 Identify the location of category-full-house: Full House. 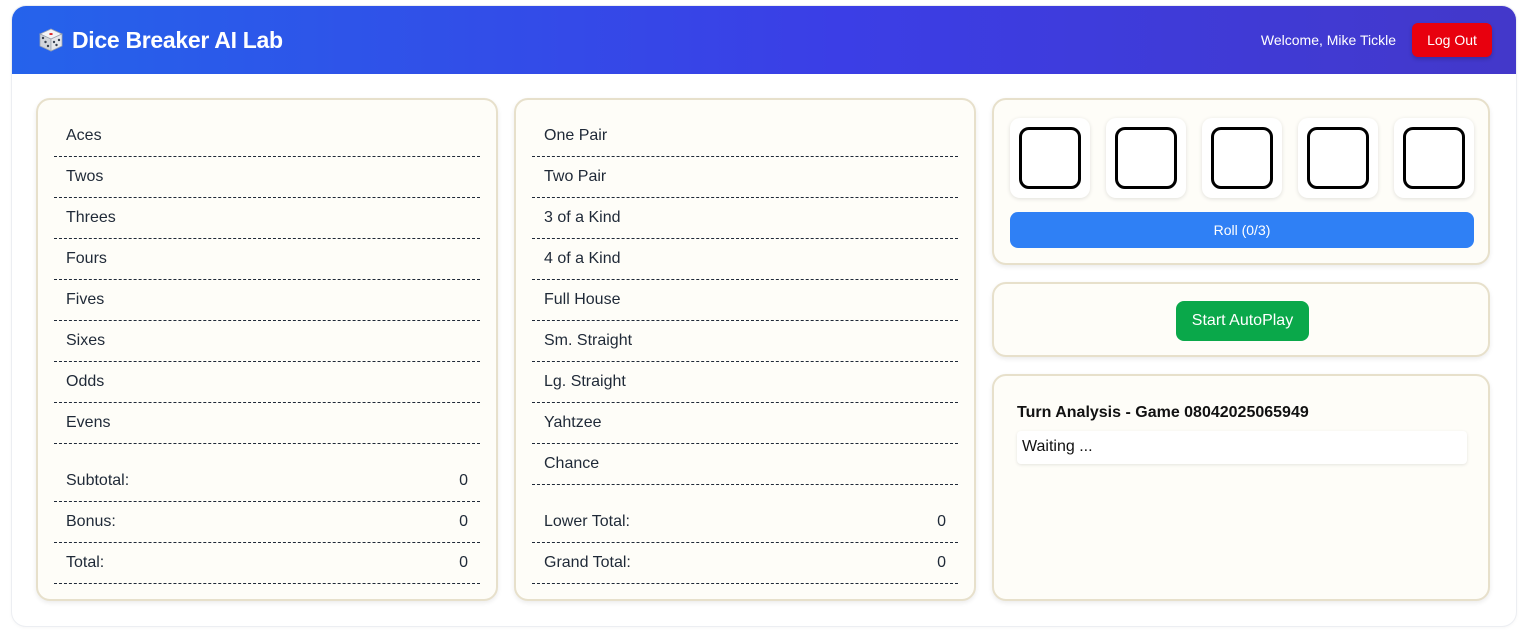
(745, 300).